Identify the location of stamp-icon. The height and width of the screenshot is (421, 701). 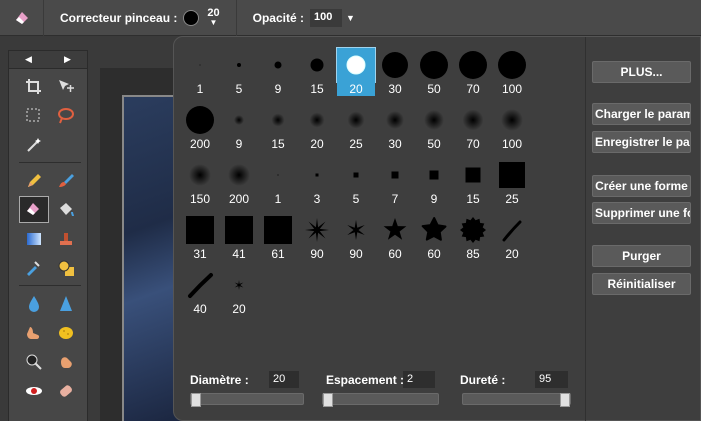
(66, 238).